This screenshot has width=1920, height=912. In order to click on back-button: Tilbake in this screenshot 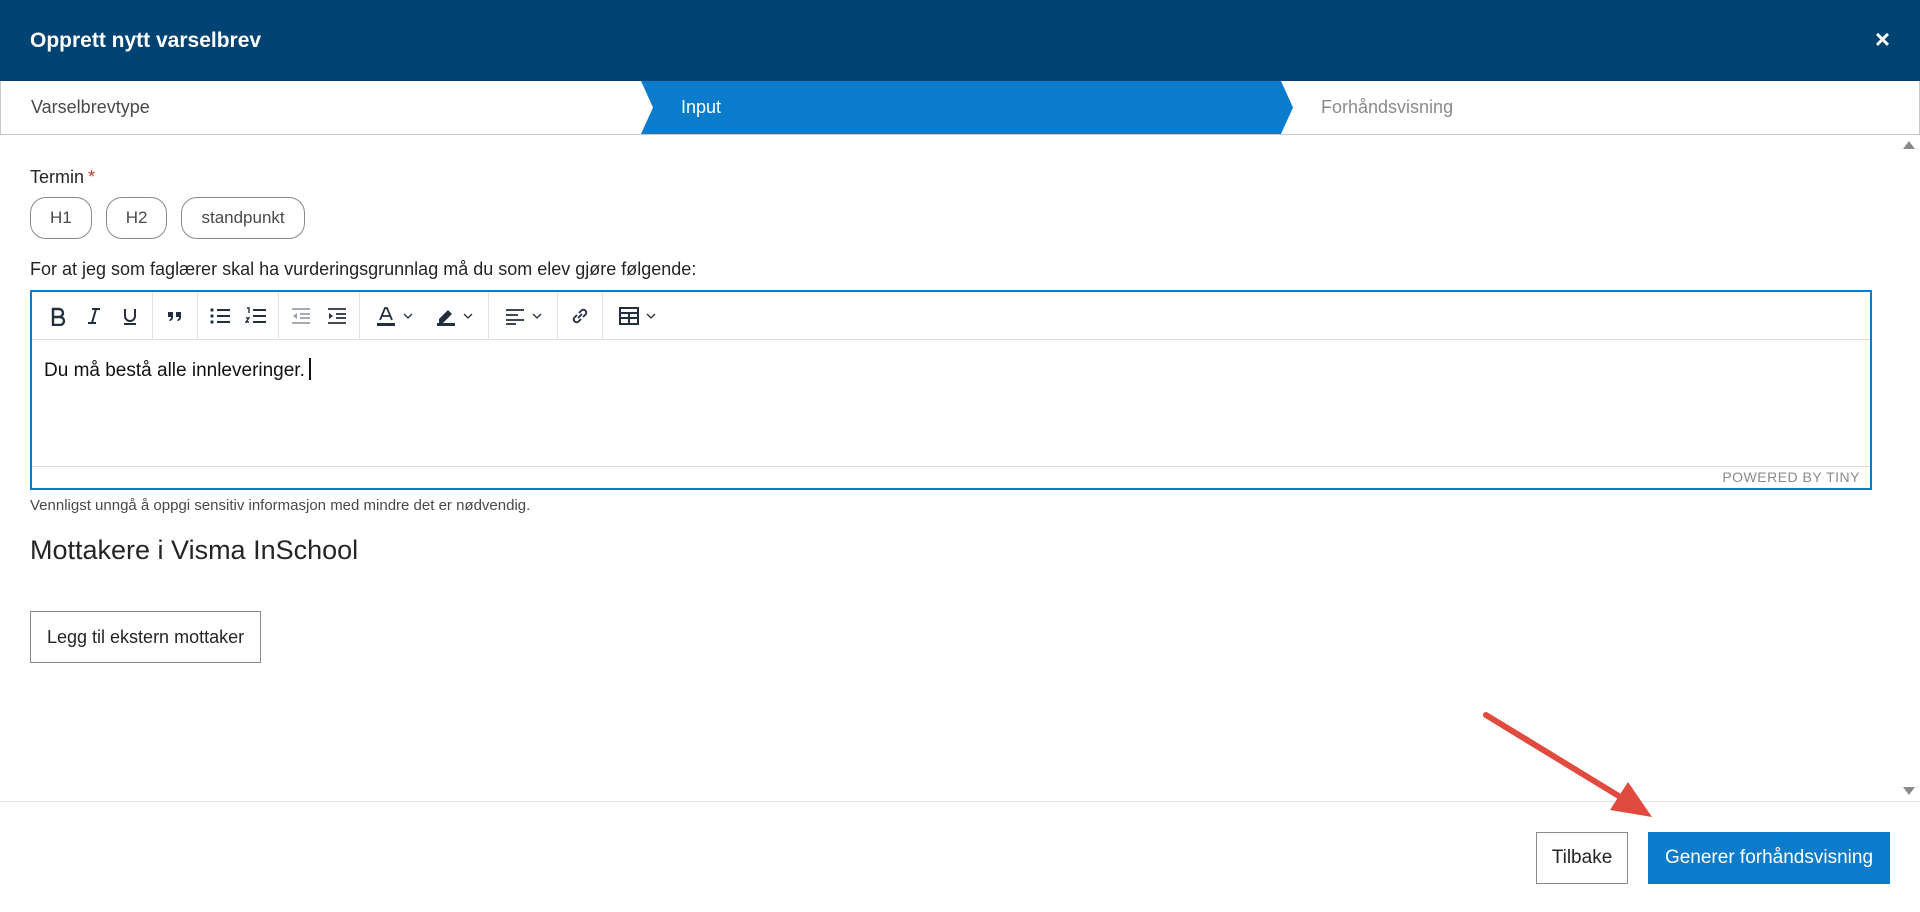, I will do `click(1582, 858)`.